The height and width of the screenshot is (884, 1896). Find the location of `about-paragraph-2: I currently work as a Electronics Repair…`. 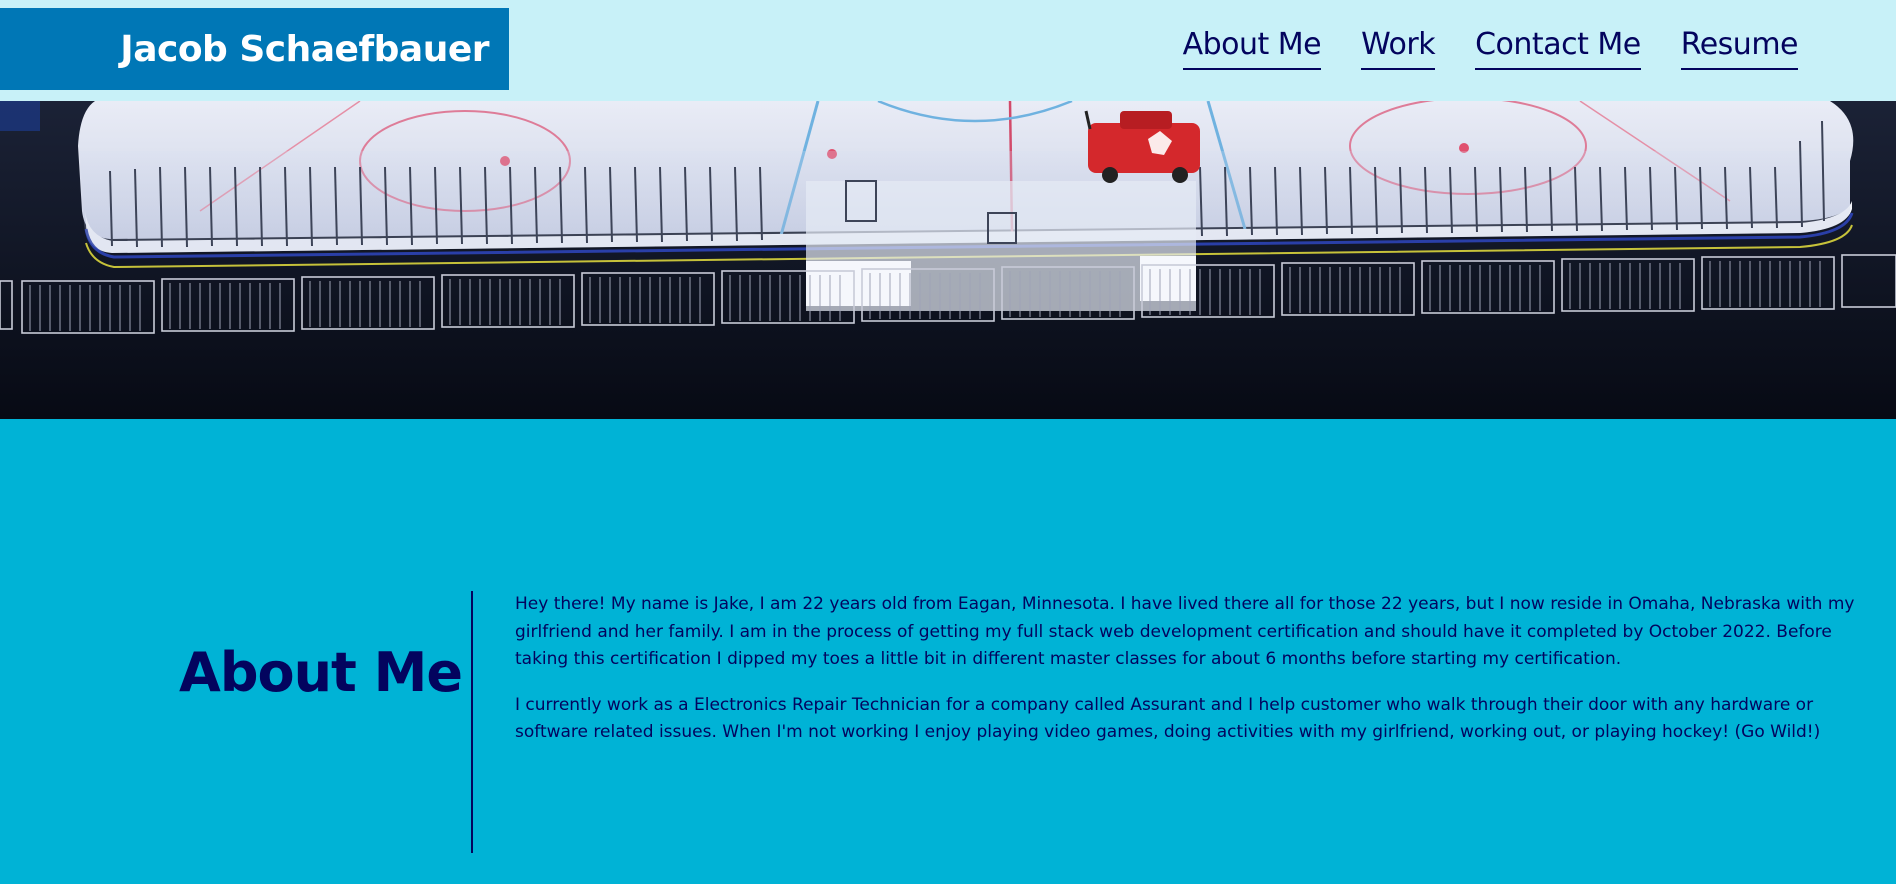

about-paragraph-2: I currently work as a Electronics Repair… is located at coordinates (1168, 718).